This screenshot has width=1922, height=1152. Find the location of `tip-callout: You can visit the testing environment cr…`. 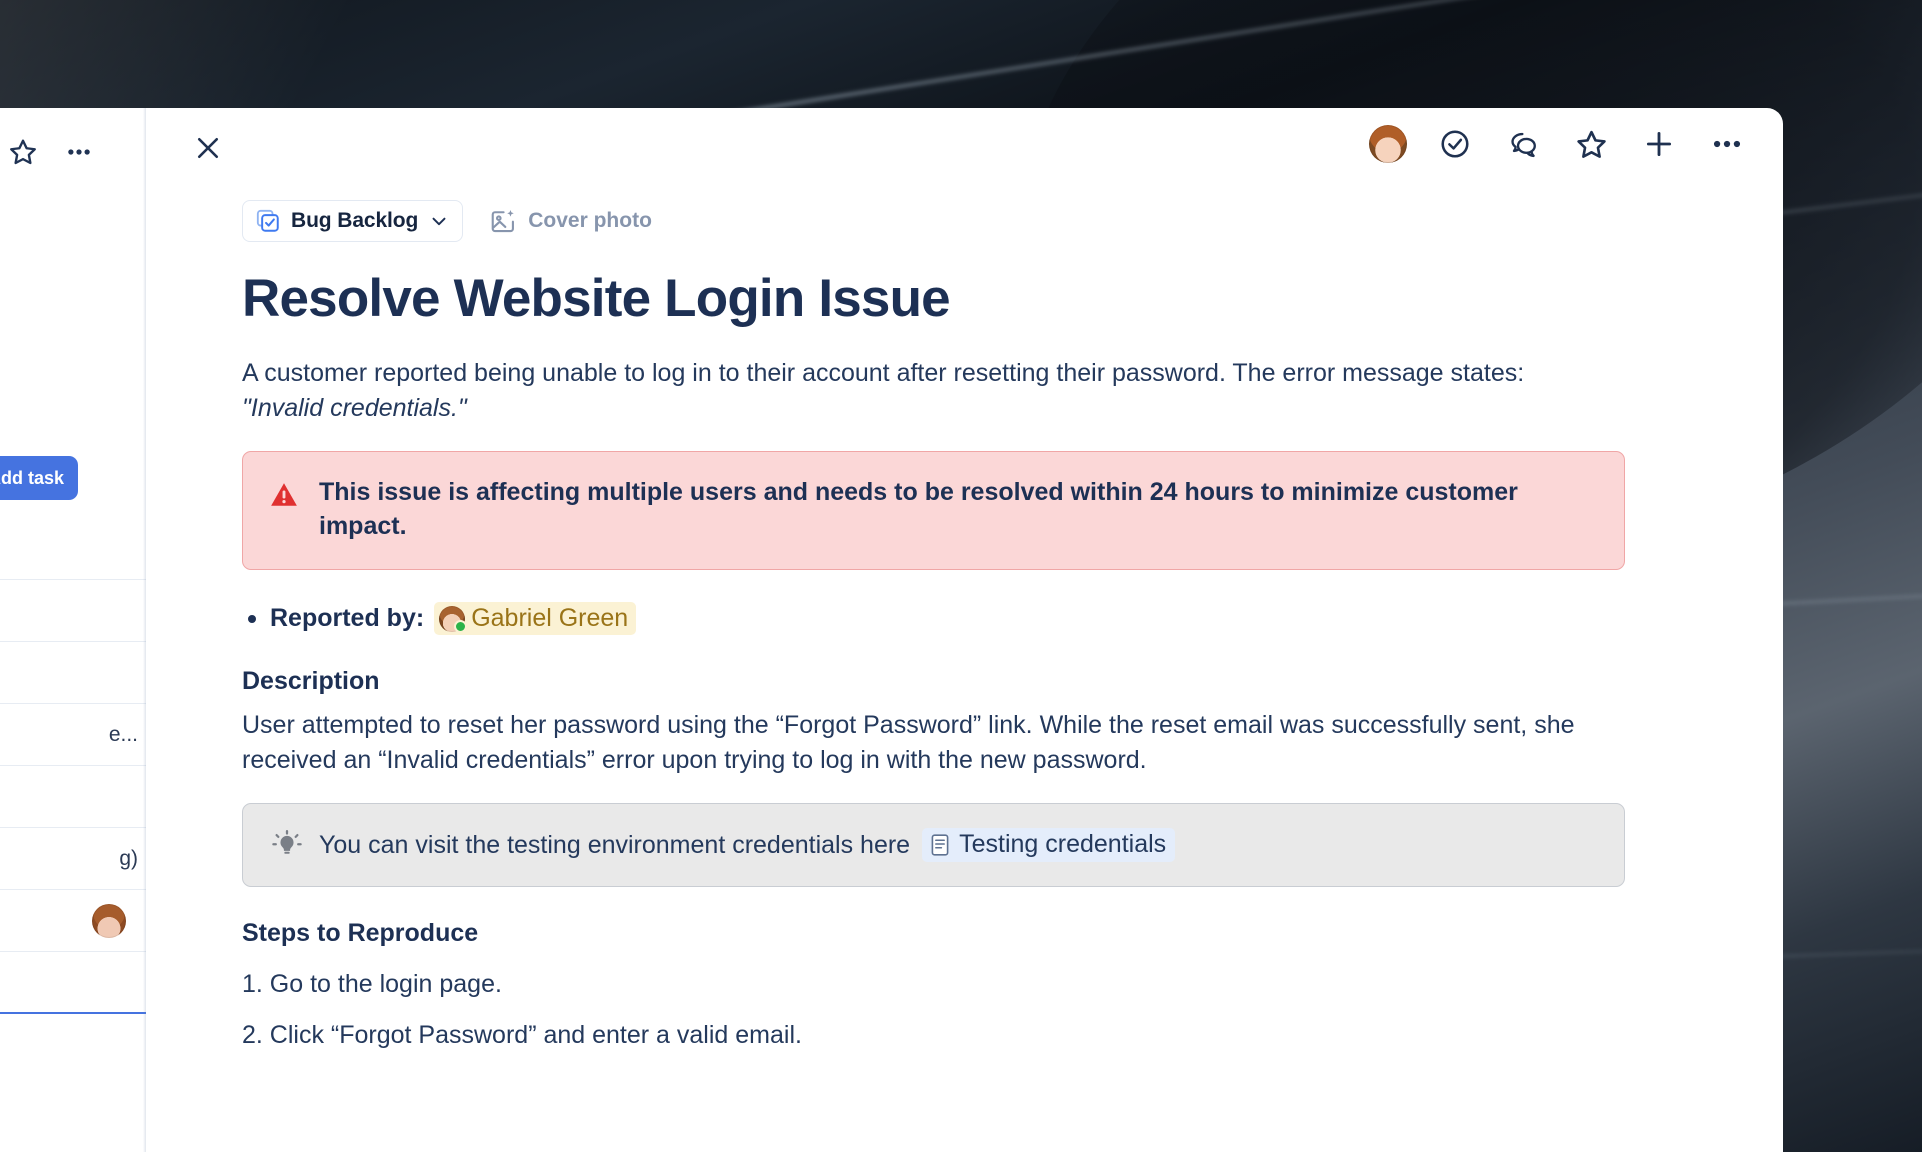

tip-callout: You can visit the testing environment cr… is located at coordinates (933, 845).